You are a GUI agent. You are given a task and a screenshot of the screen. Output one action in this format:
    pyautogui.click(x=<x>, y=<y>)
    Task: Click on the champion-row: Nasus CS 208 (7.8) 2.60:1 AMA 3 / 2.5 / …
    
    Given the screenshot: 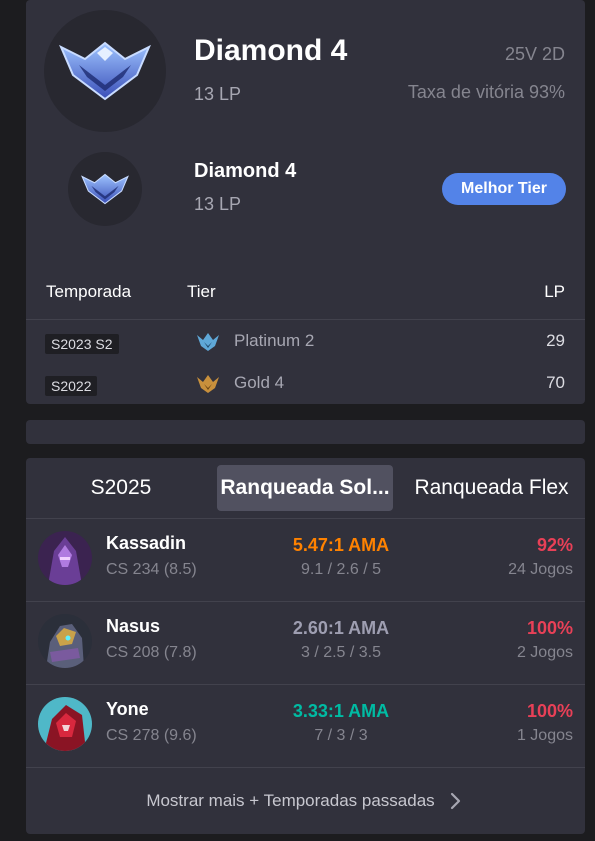 What is the action you would take?
    pyautogui.click(x=305, y=643)
    